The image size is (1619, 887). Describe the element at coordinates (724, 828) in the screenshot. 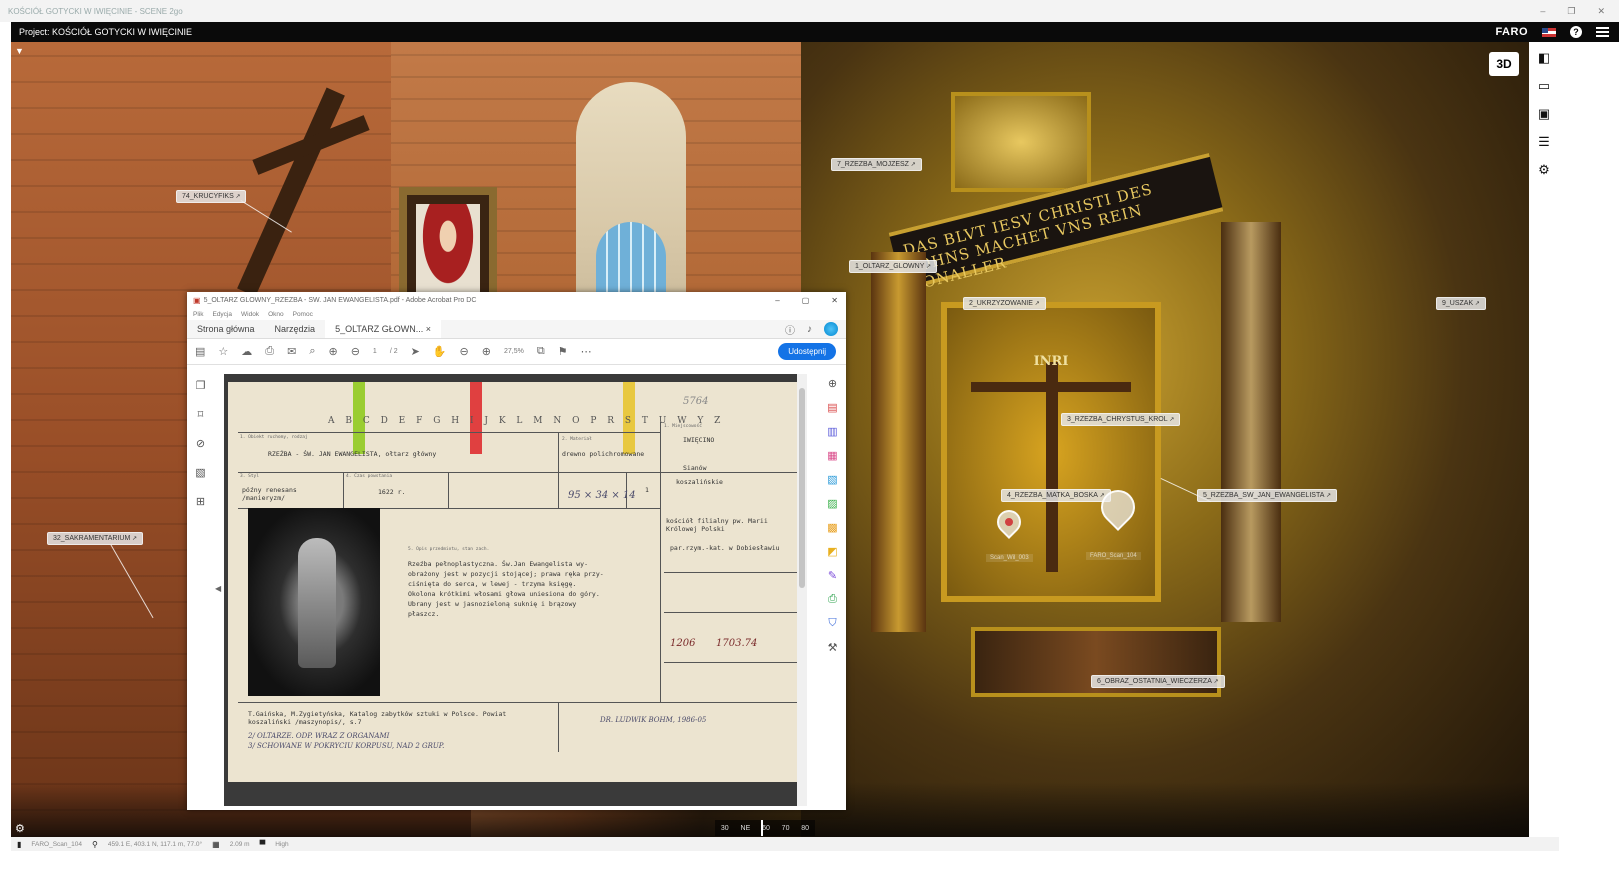

I see `compass-tick: 30` at that location.